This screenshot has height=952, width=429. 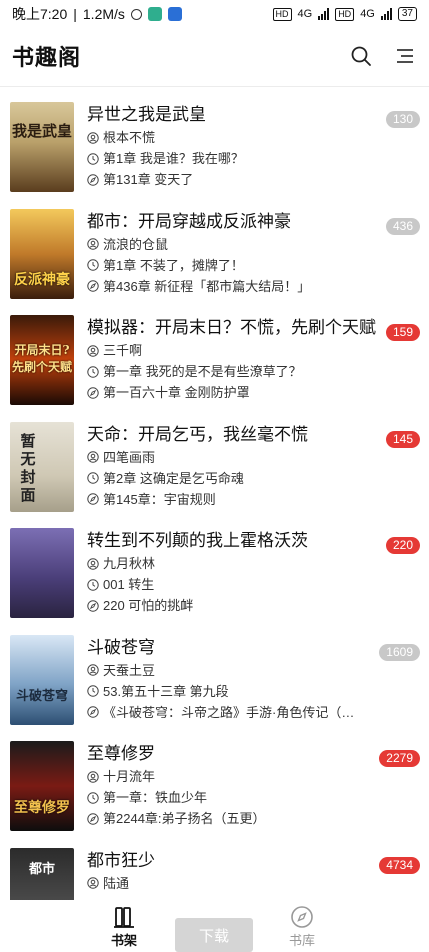 I want to click on battery-icon: 37, so click(x=407, y=14).